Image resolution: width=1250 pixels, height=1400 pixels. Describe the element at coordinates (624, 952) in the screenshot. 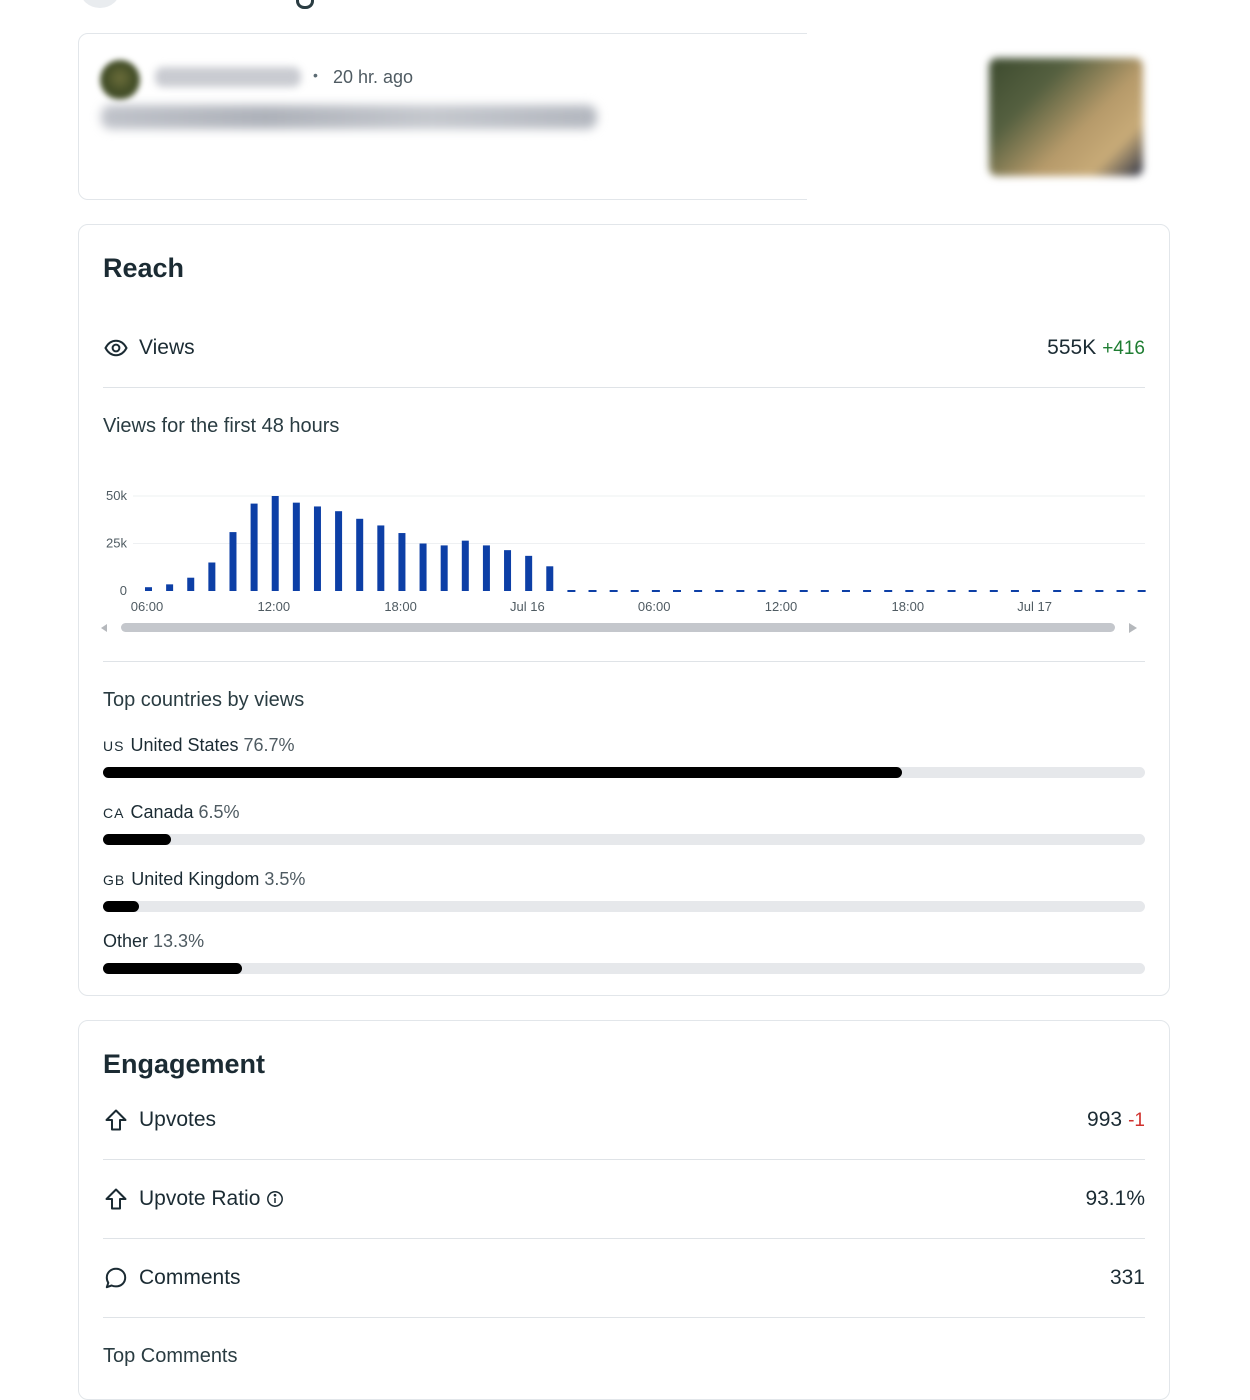

I see `country-row-other: Other 13.3%` at that location.